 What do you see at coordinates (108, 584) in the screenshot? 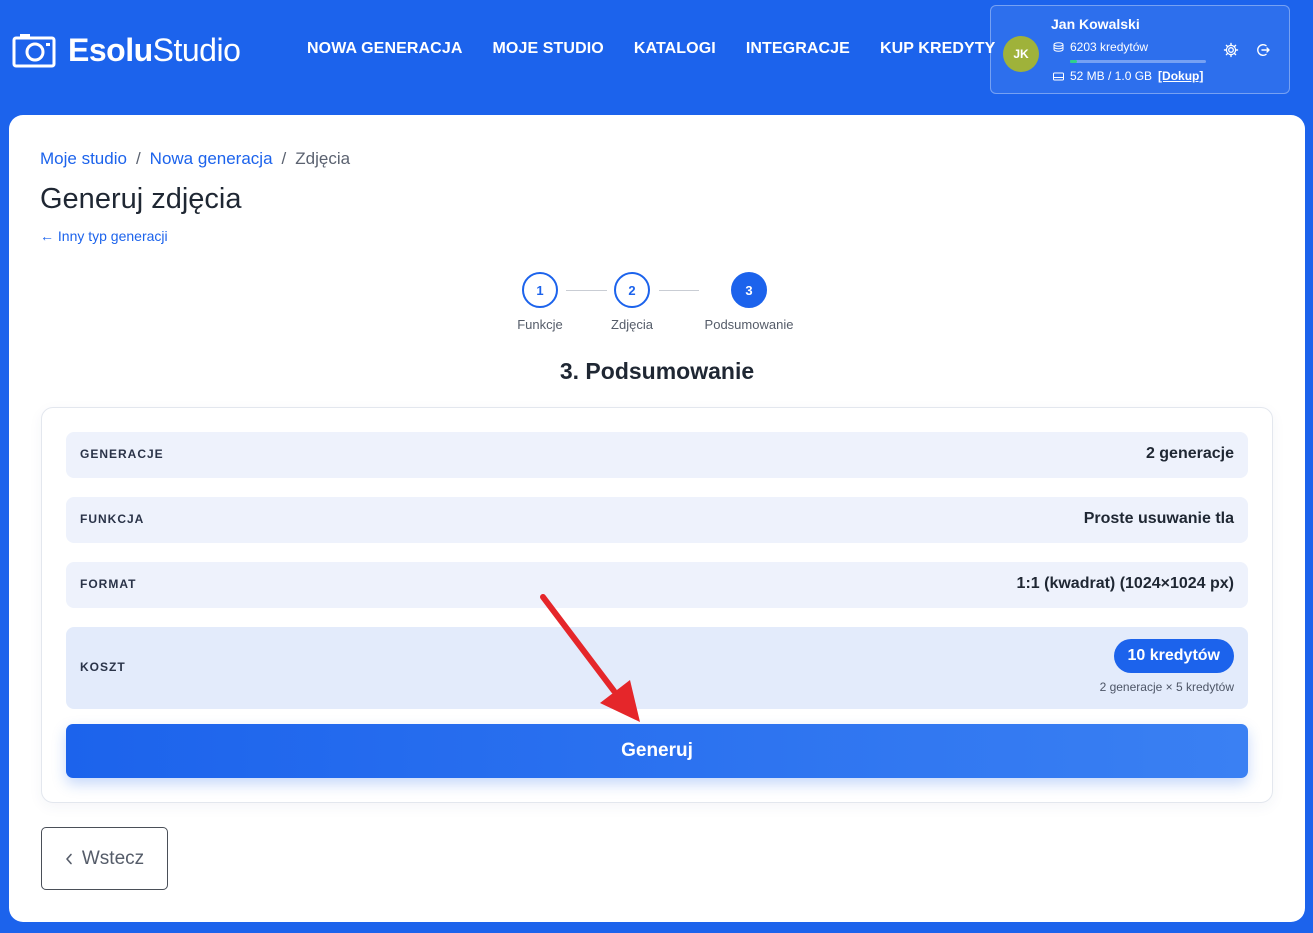
I see `row-label: FORMAT` at bounding box center [108, 584].